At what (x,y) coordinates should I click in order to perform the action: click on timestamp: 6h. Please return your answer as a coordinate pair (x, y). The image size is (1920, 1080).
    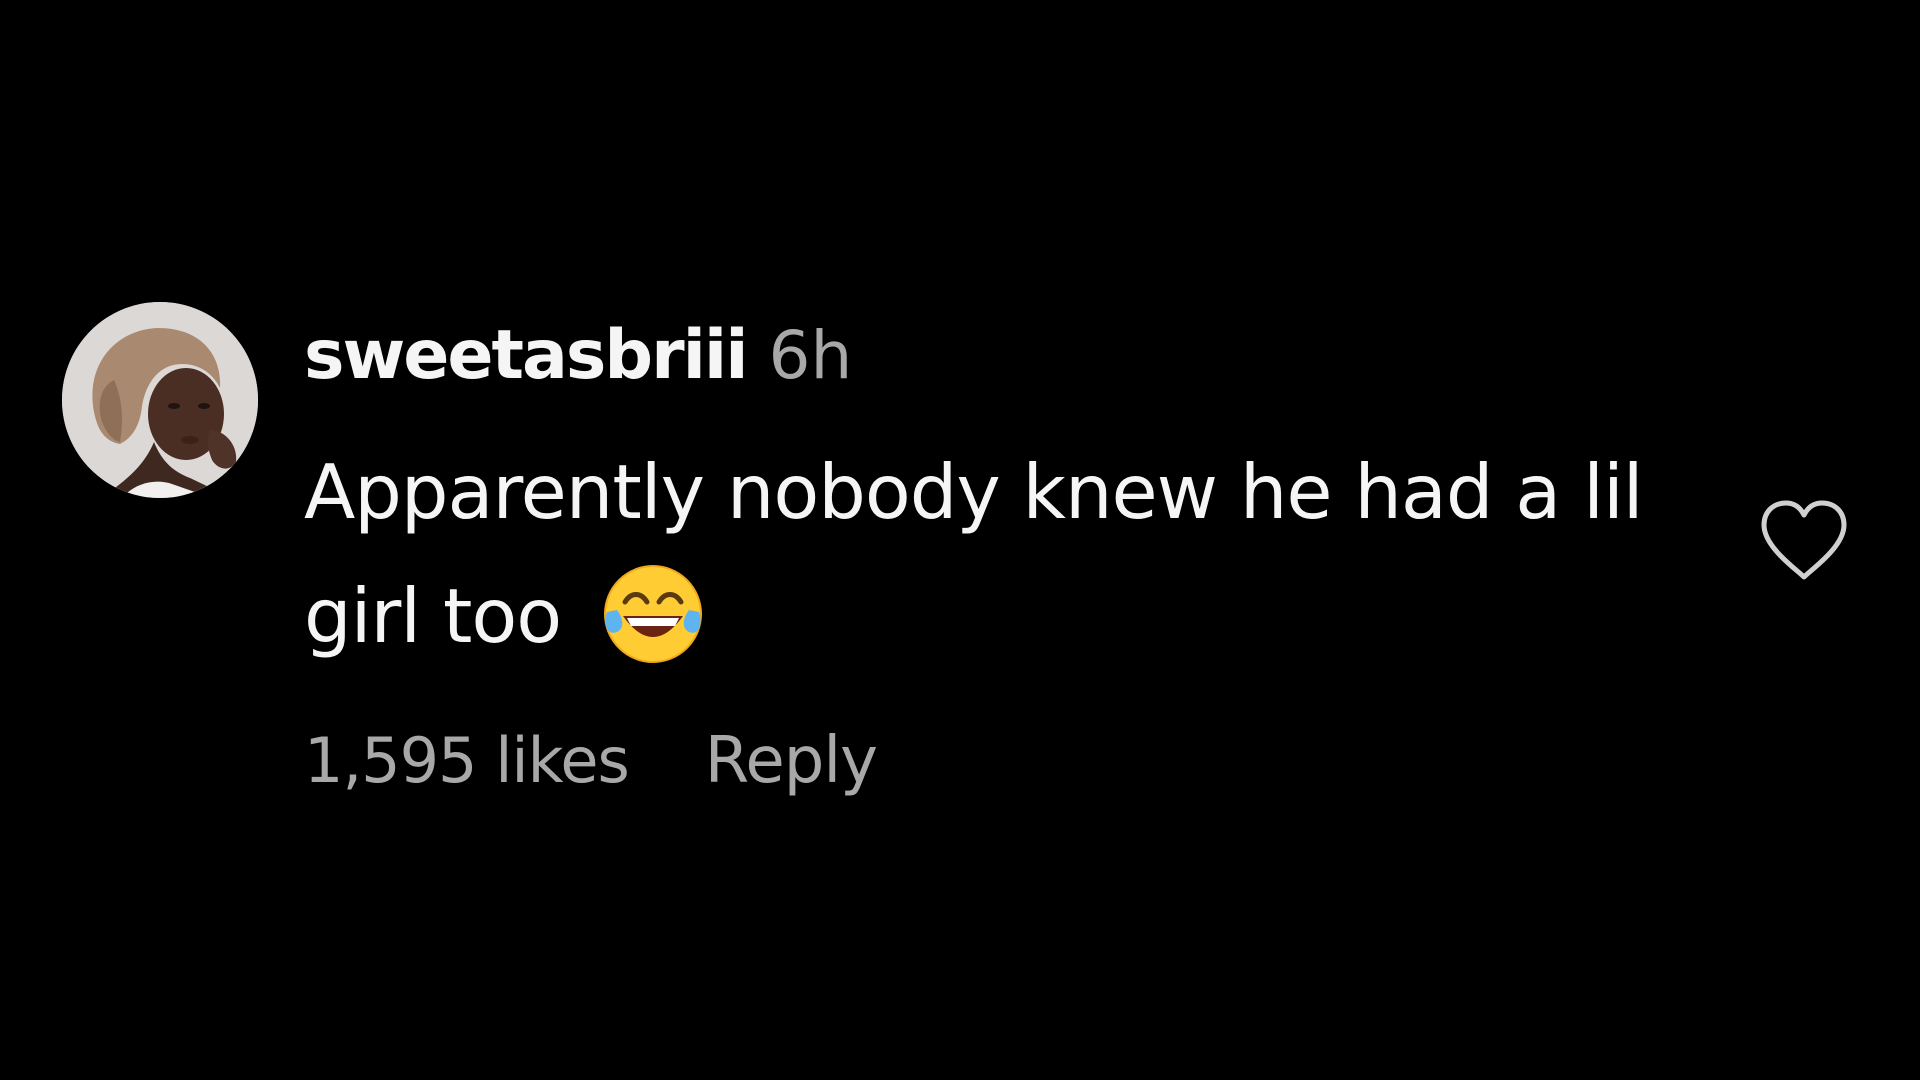
    Looking at the image, I should click on (810, 355).